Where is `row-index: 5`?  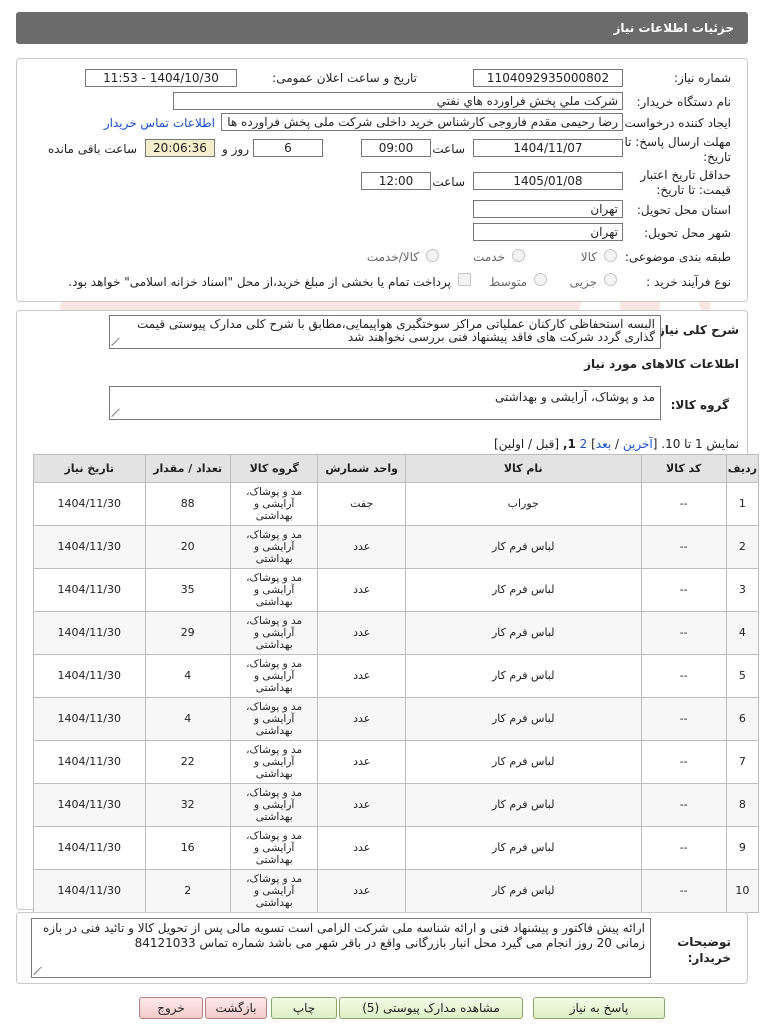
row-index: 5 is located at coordinates (742, 676).